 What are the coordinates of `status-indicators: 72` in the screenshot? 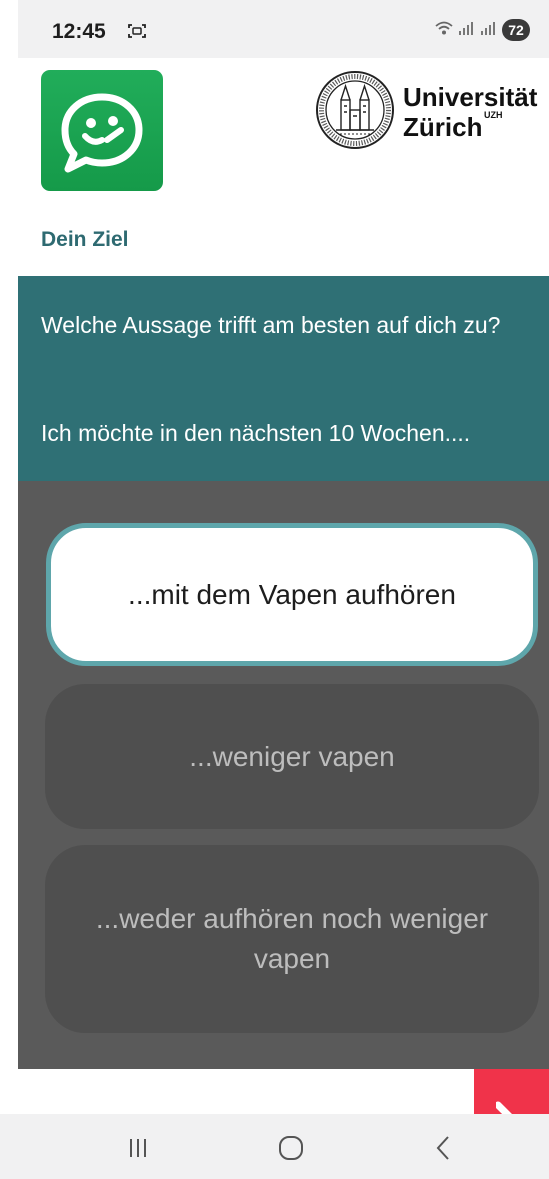 It's located at (482, 30).